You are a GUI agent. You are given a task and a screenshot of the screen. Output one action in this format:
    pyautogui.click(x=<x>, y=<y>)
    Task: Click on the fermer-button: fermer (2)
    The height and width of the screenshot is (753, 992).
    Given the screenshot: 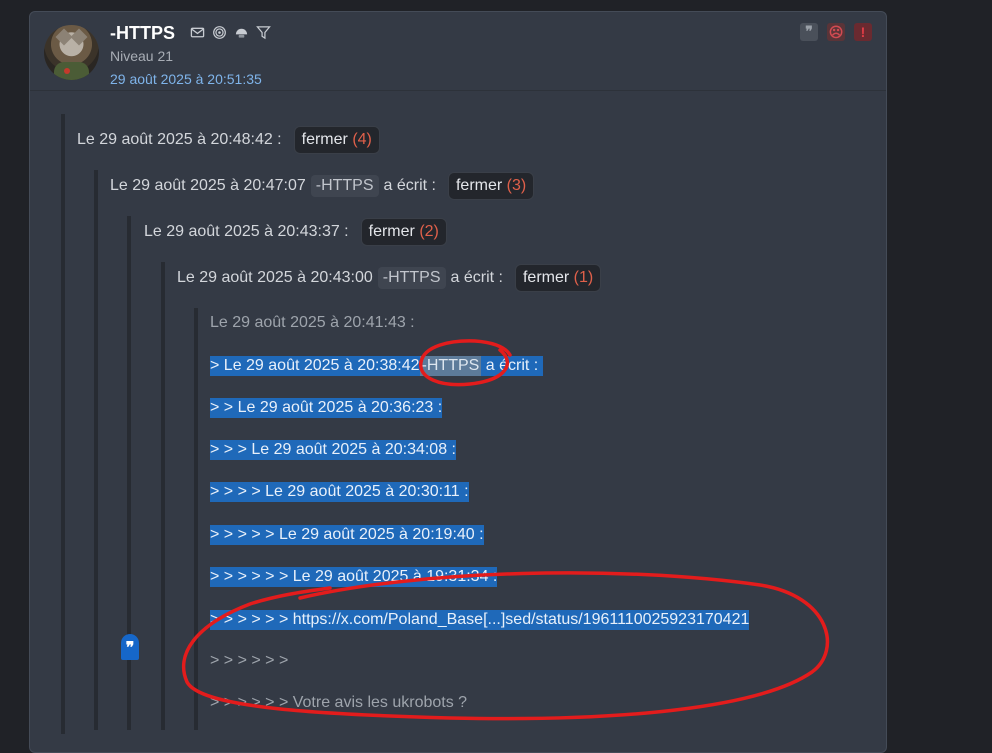 What is the action you would take?
    pyautogui.click(x=403, y=232)
    